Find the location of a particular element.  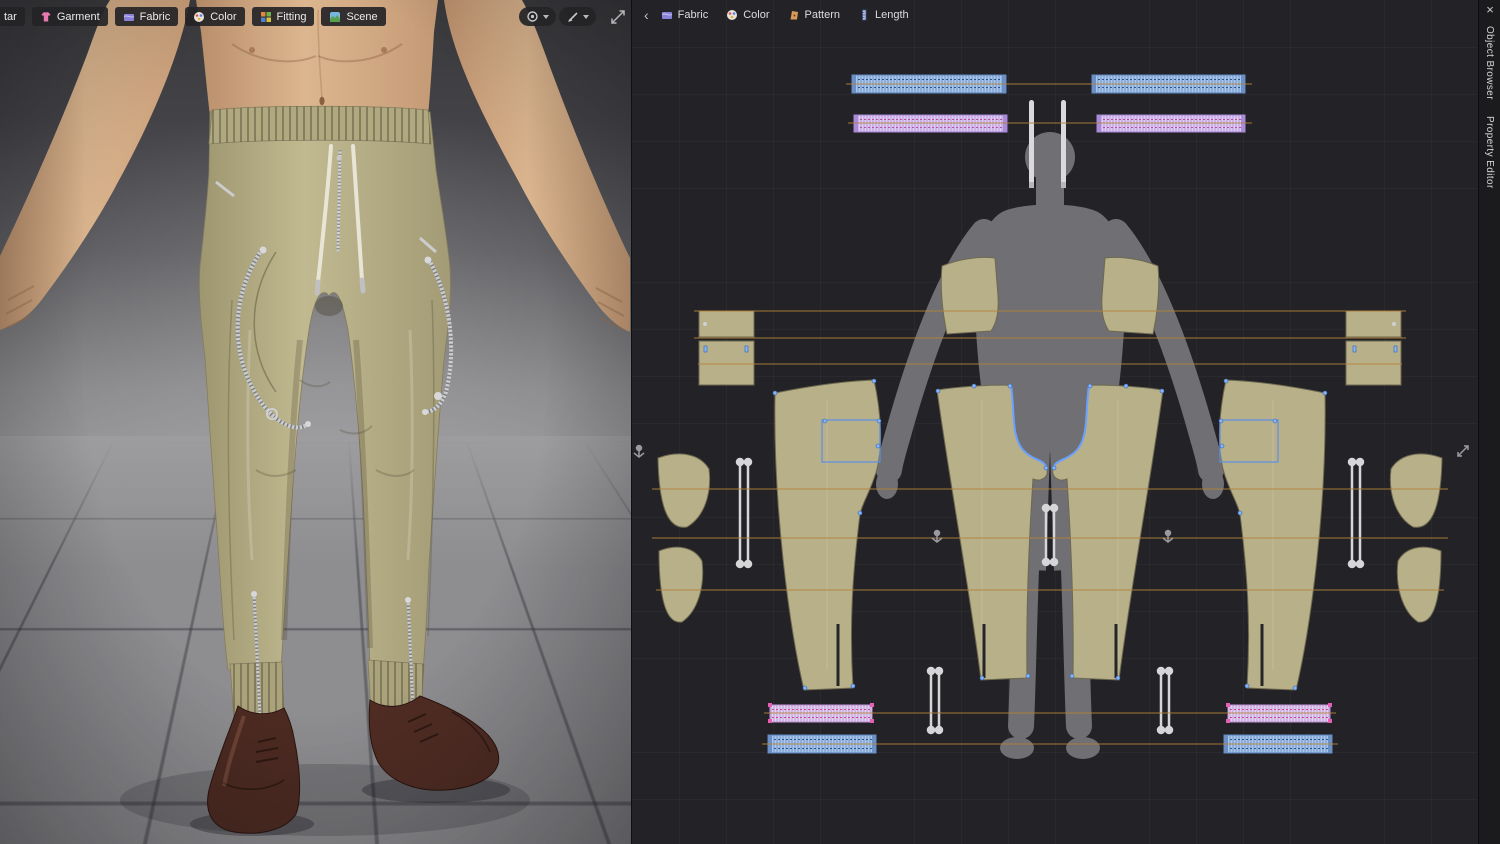

ruler-icon is located at coordinates (864, 15).